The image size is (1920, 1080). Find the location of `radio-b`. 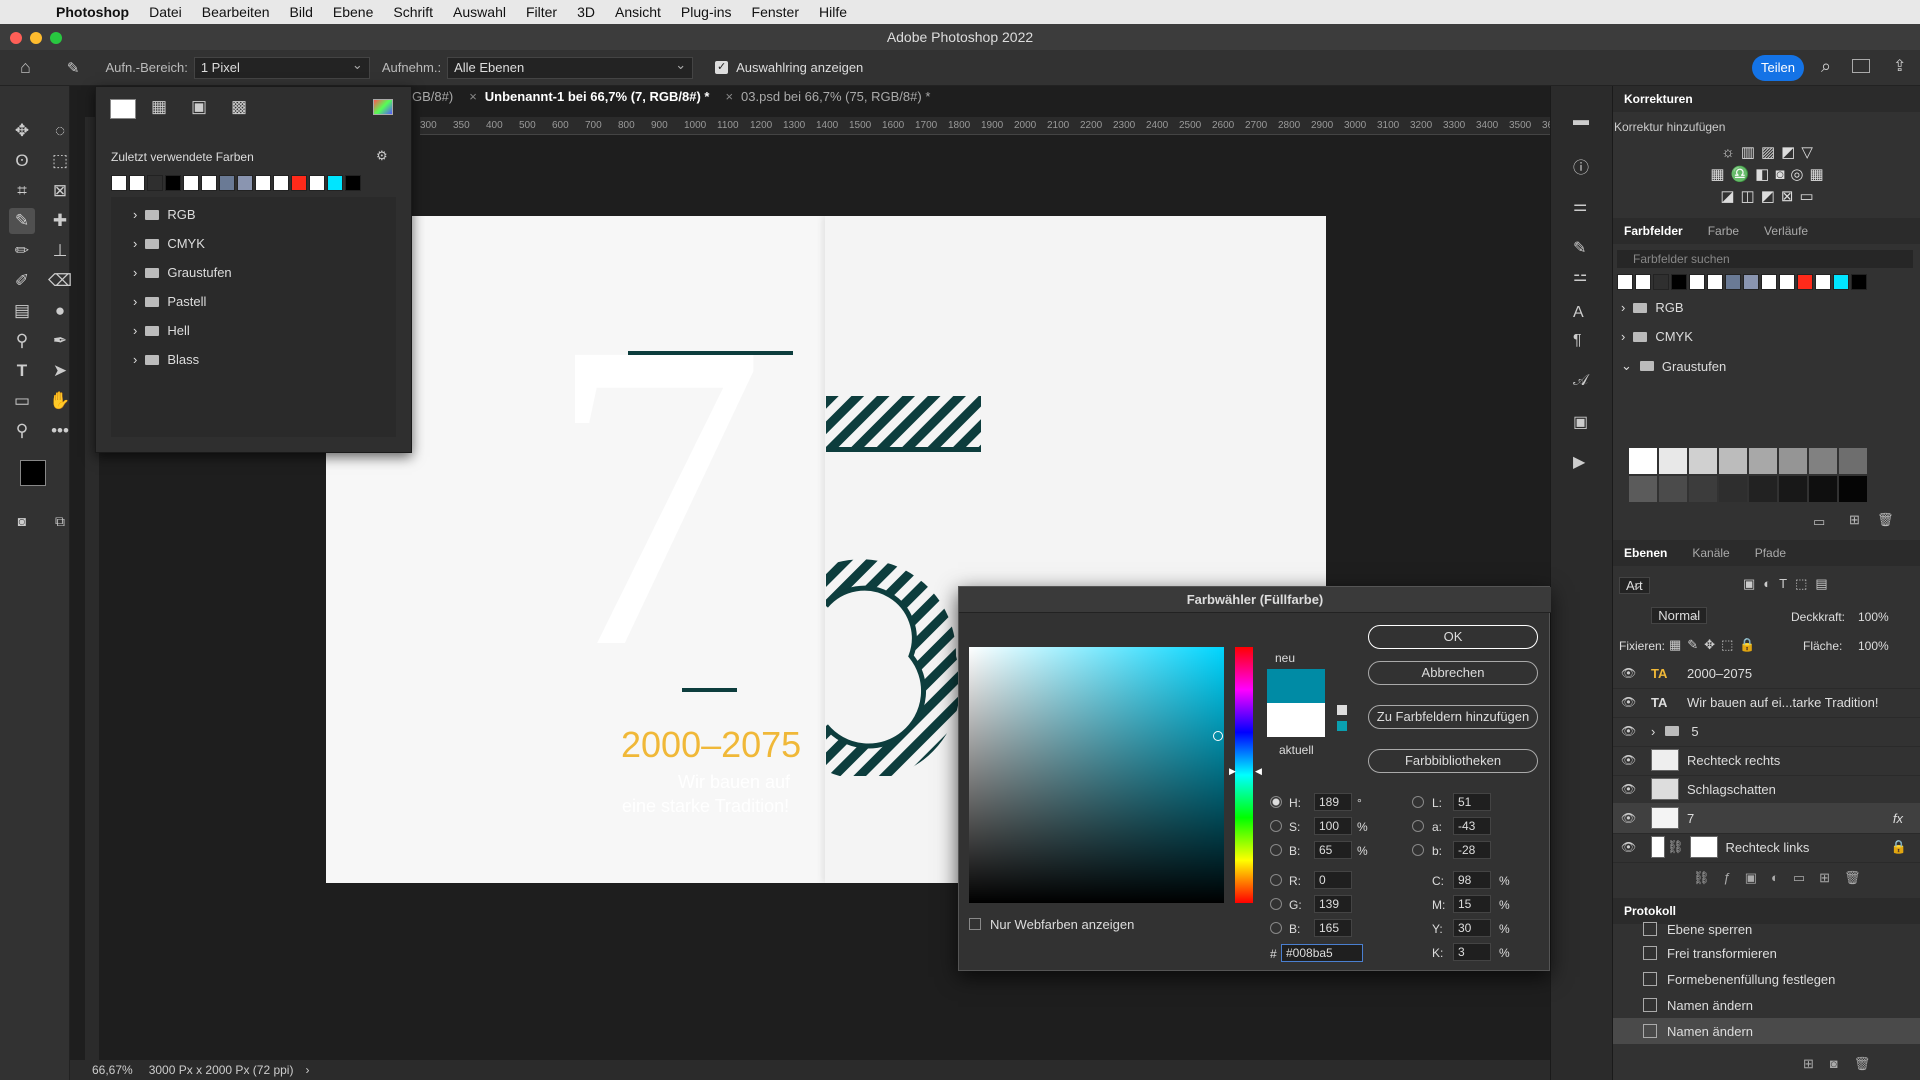

radio-b is located at coordinates (1276, 928).